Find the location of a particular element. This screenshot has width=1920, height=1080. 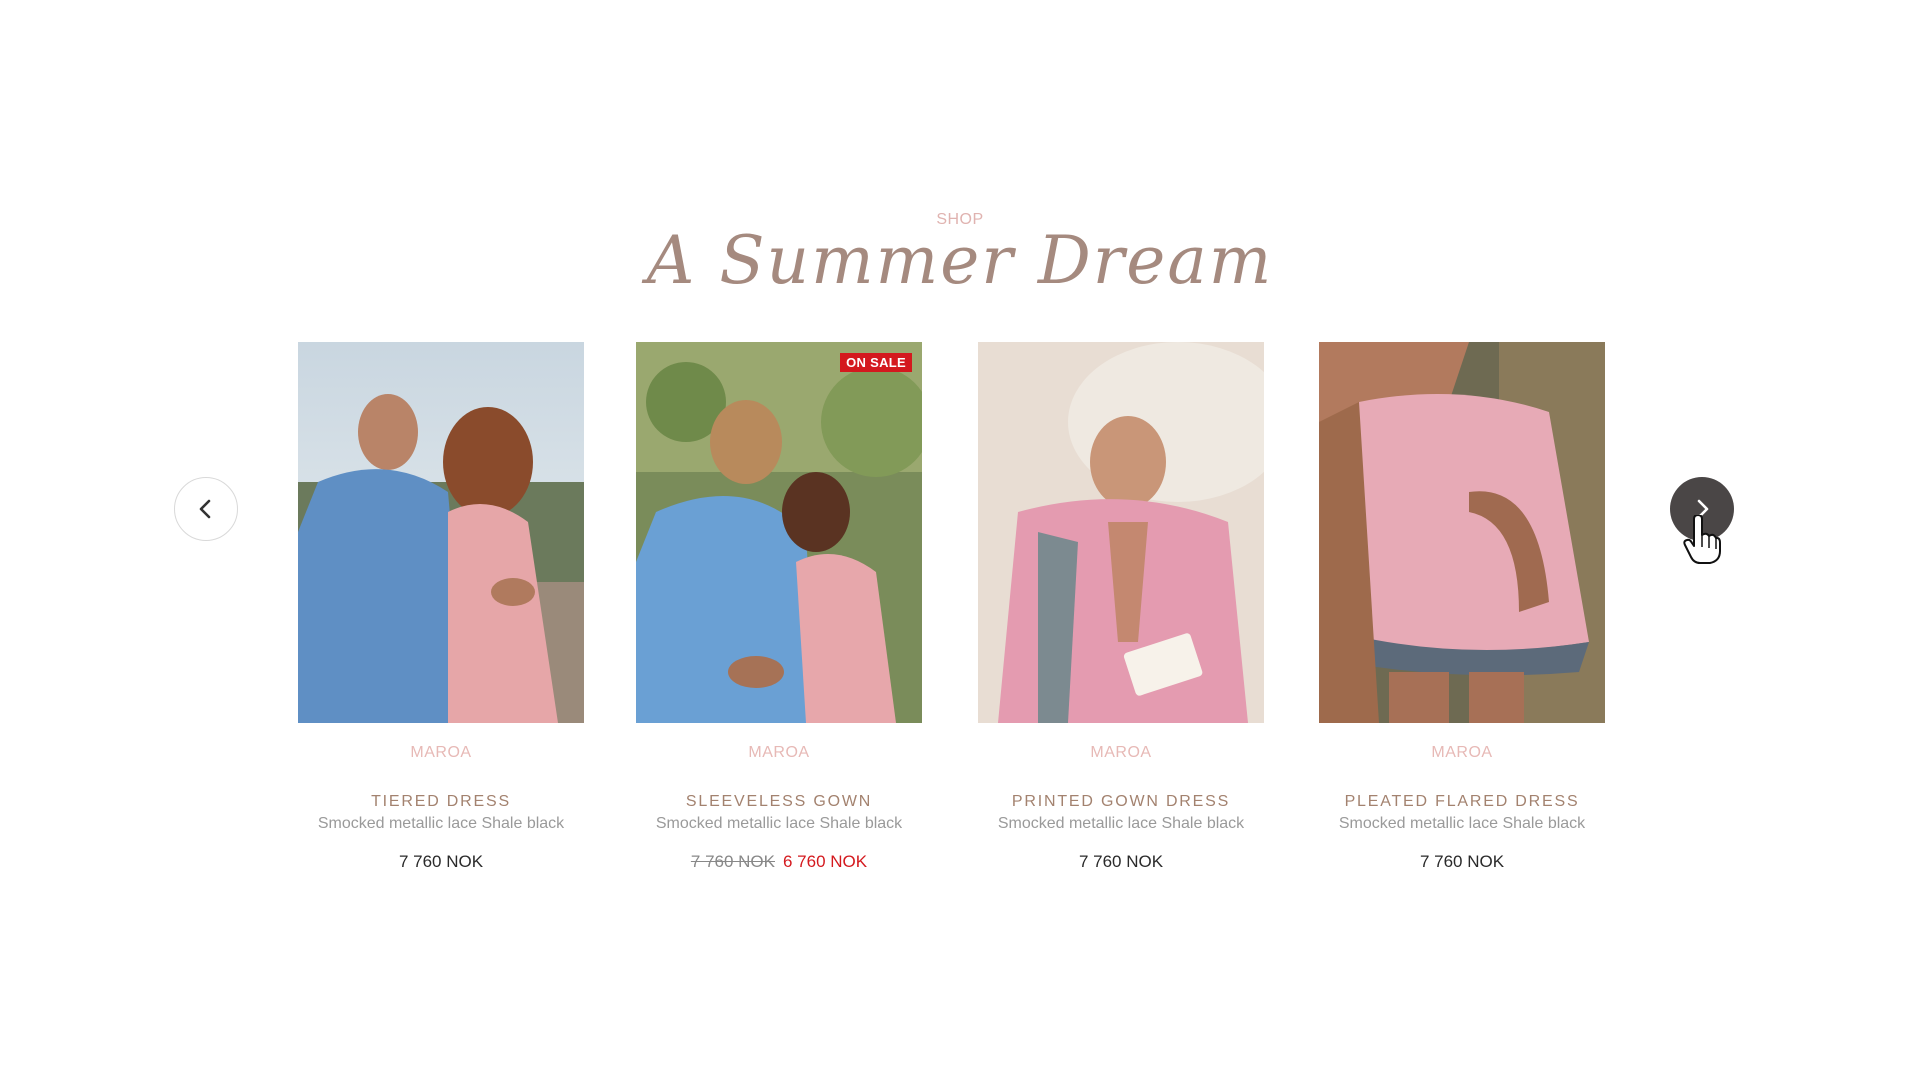

product-name: TIERED DRESS is located at coordinates (441, 802).